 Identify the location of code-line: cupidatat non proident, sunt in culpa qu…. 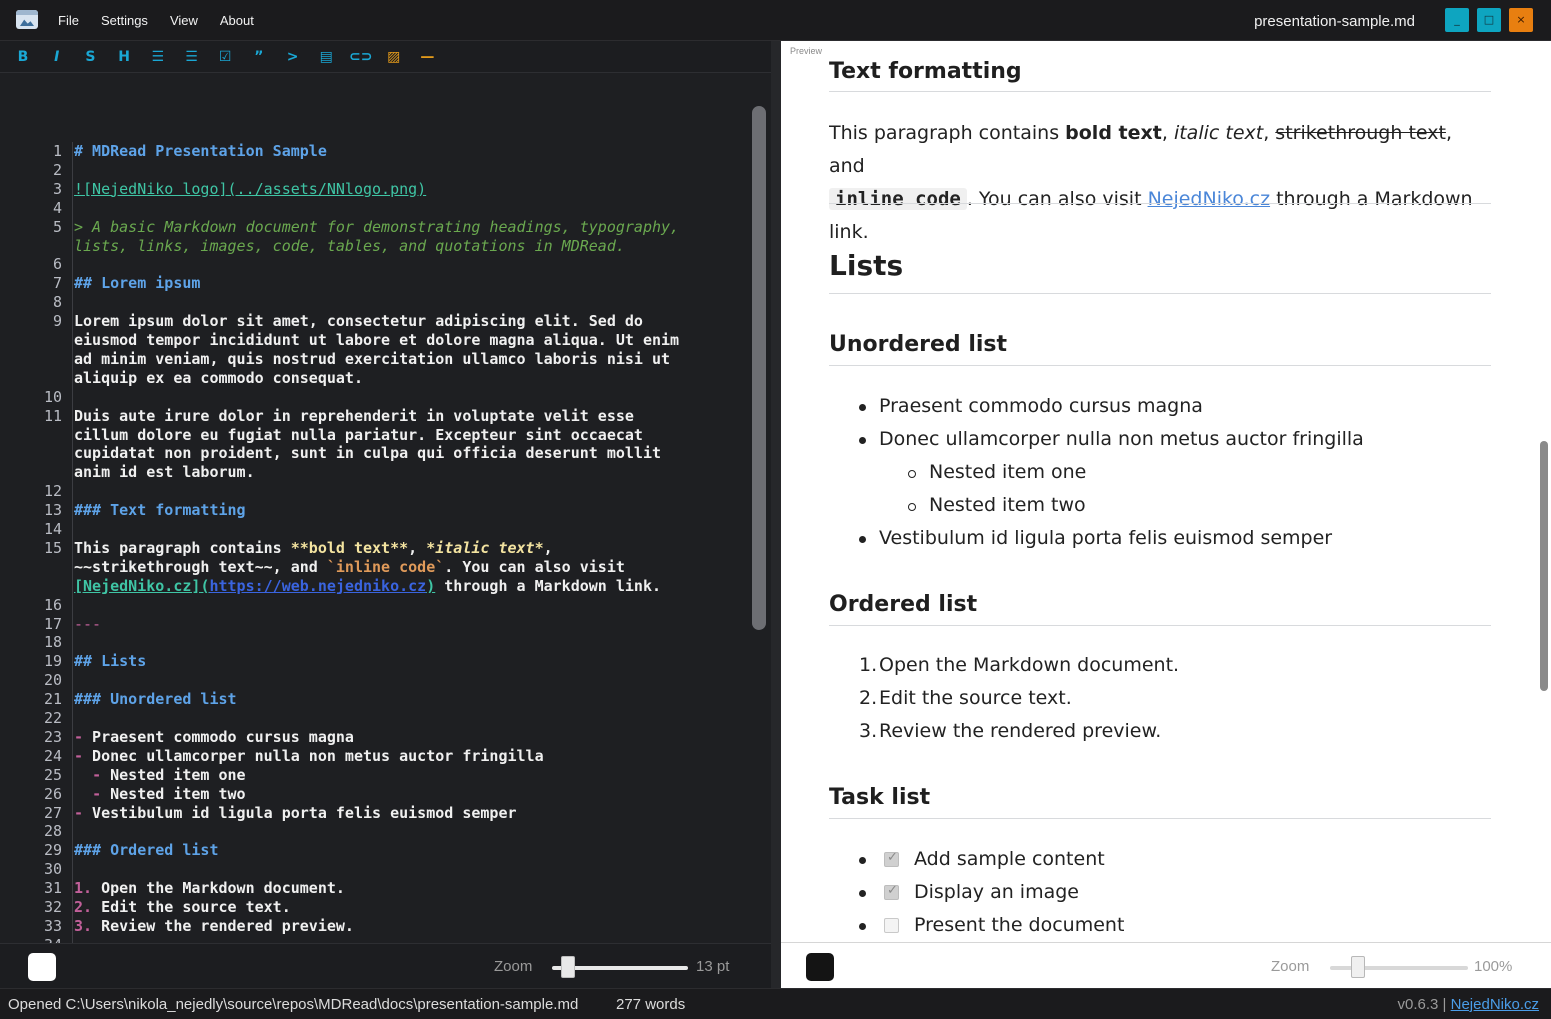
(367, 453).